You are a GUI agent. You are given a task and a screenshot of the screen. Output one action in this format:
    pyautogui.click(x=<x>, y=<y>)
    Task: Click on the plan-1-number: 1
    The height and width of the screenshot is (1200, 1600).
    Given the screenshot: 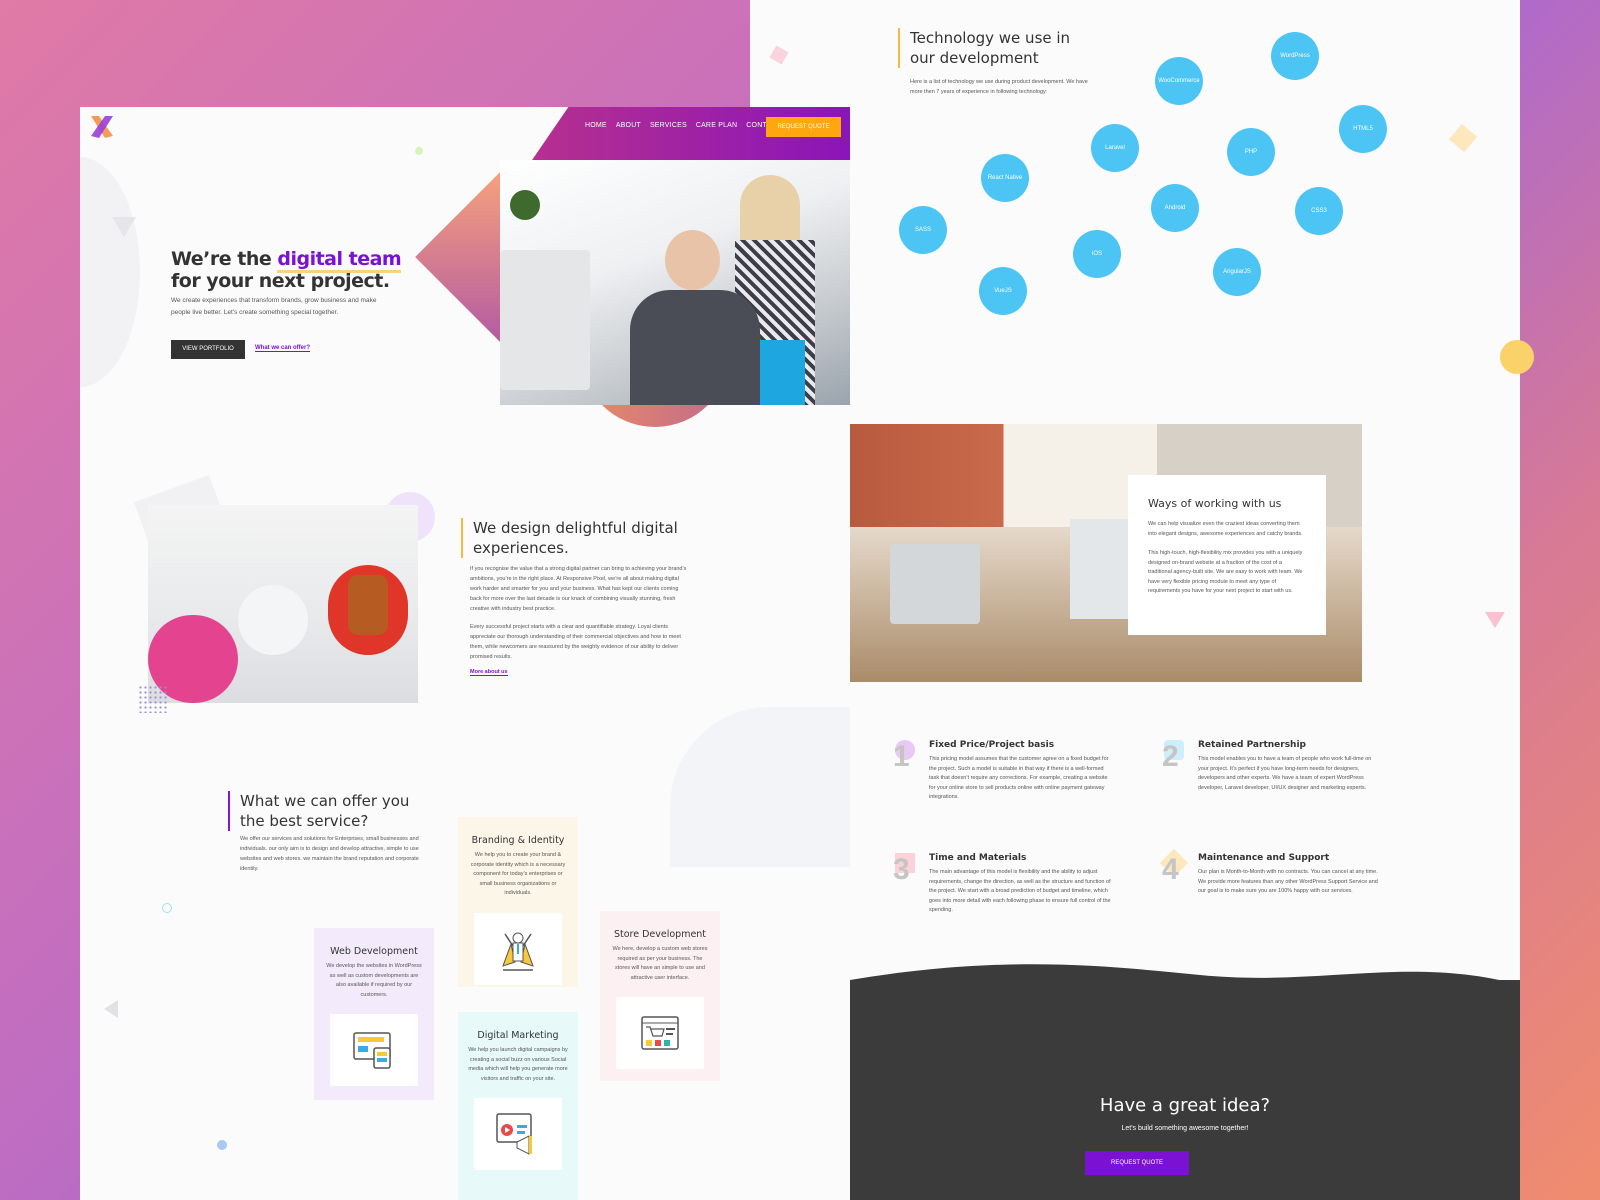 What is the action you would take?
    pyautogui.click(x=901, y=756)
    